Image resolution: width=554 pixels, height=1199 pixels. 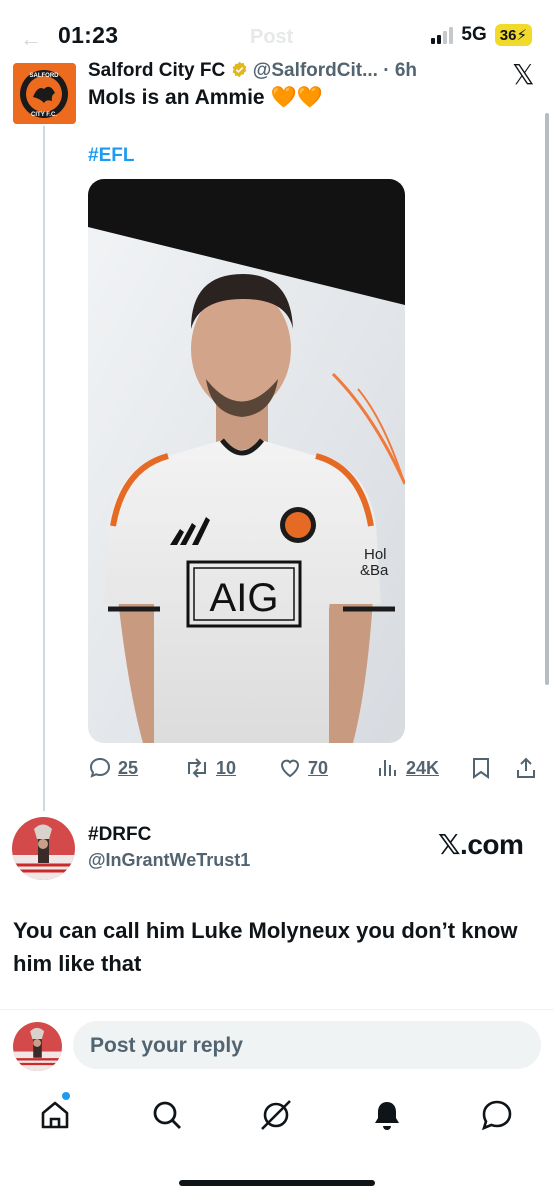 What do you see at coordinates (375, 554) in the screenshot?
I see `sleeve-text-1: Hol` at bounding box center [375, 554].